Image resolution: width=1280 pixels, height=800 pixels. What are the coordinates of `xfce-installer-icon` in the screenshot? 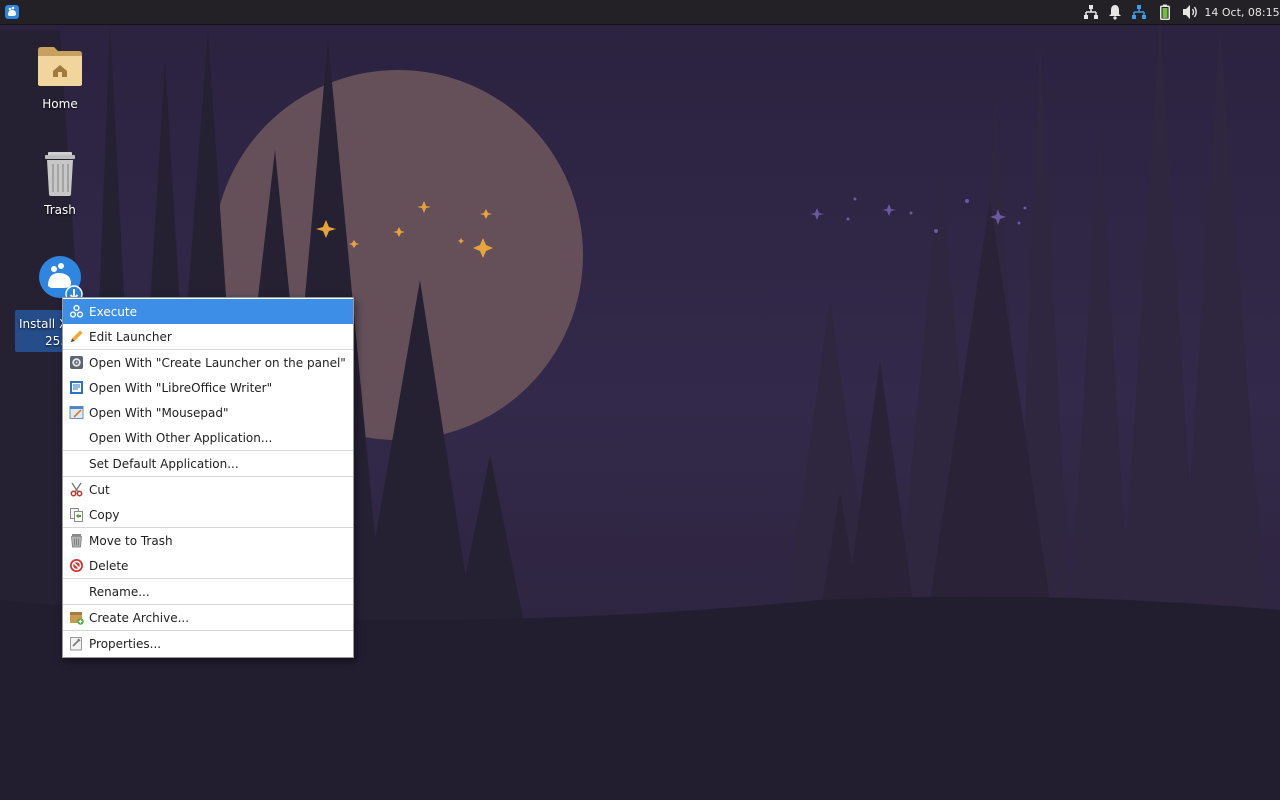 It's located at (60, 278).